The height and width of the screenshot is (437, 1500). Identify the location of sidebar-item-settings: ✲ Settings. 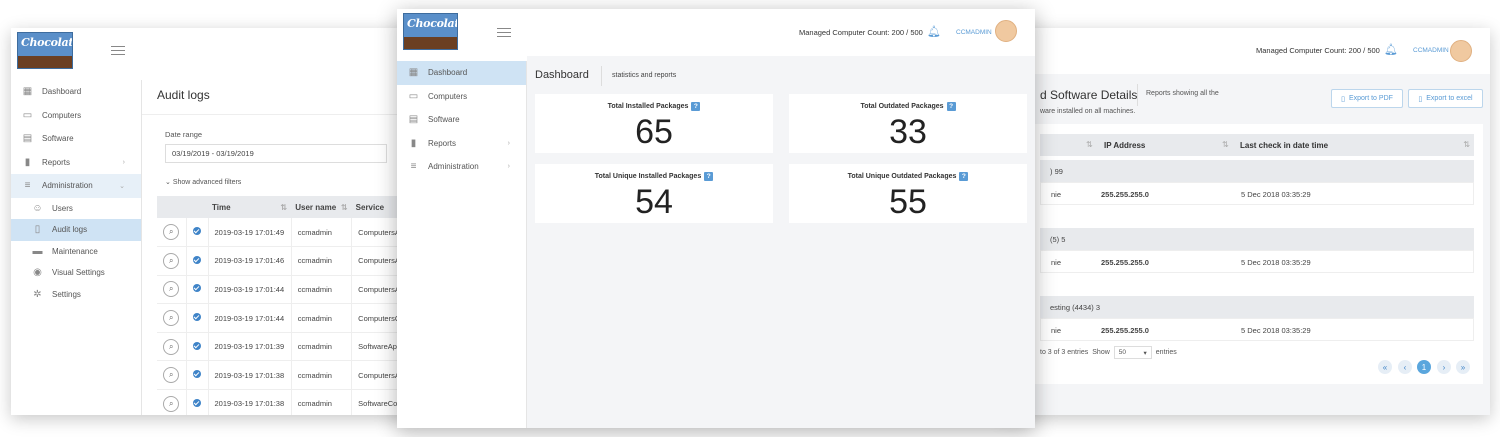
(76, 295).